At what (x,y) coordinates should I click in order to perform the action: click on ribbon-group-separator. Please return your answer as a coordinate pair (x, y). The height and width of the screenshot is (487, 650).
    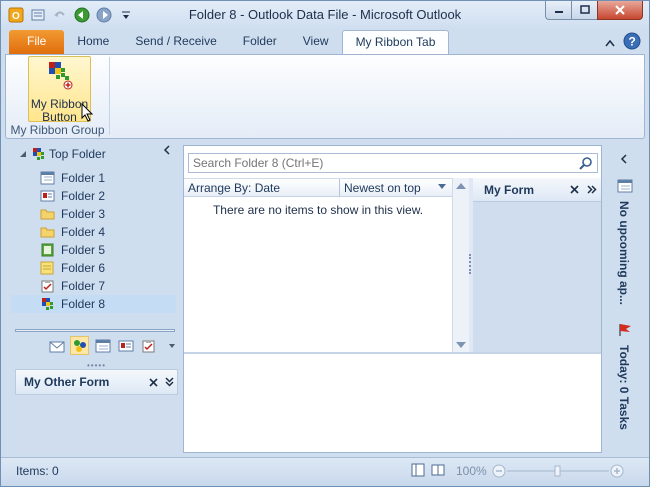
    Looking at the image, I should click on (109, 96).